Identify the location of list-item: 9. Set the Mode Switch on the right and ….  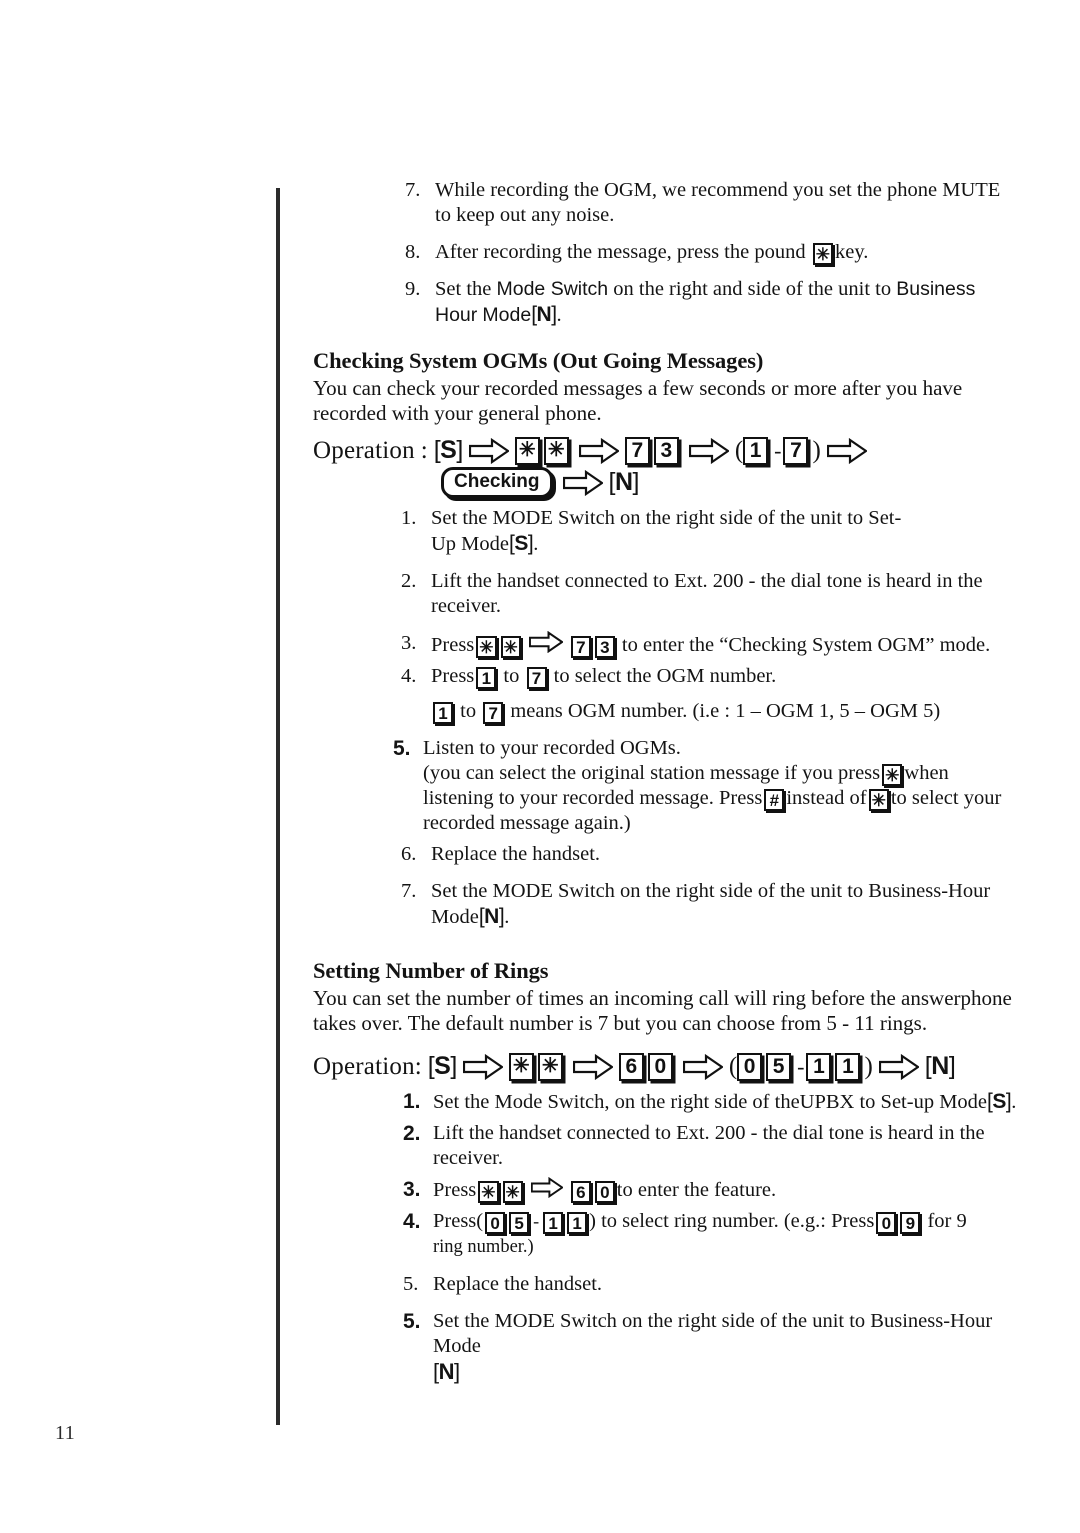
(711, 302).